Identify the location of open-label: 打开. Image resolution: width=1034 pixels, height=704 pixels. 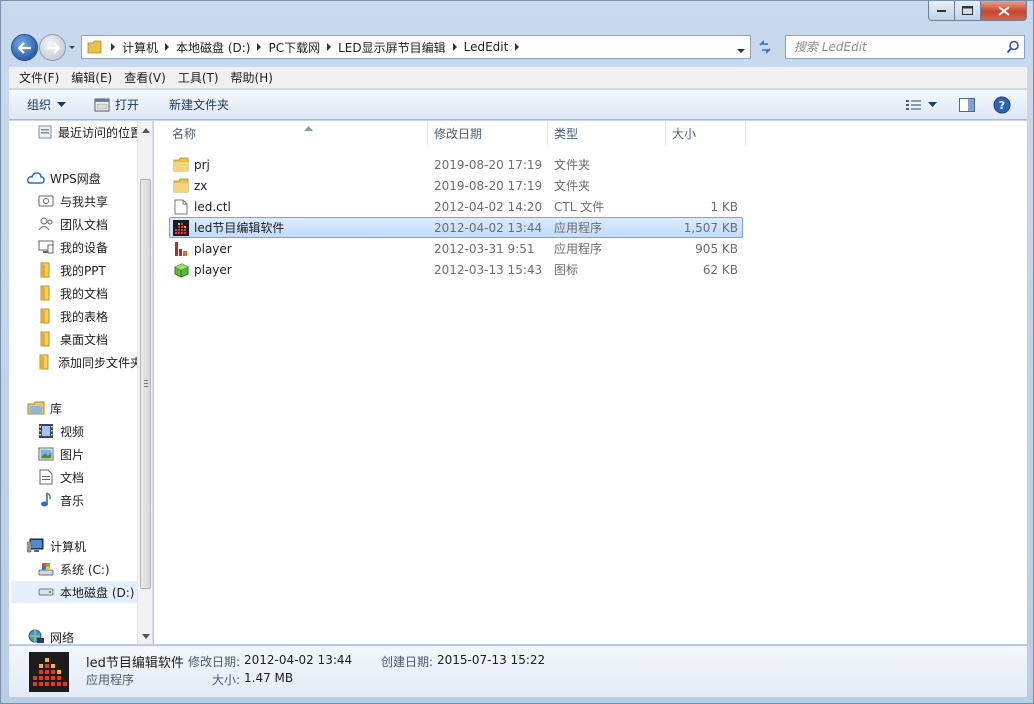
(127, 105).